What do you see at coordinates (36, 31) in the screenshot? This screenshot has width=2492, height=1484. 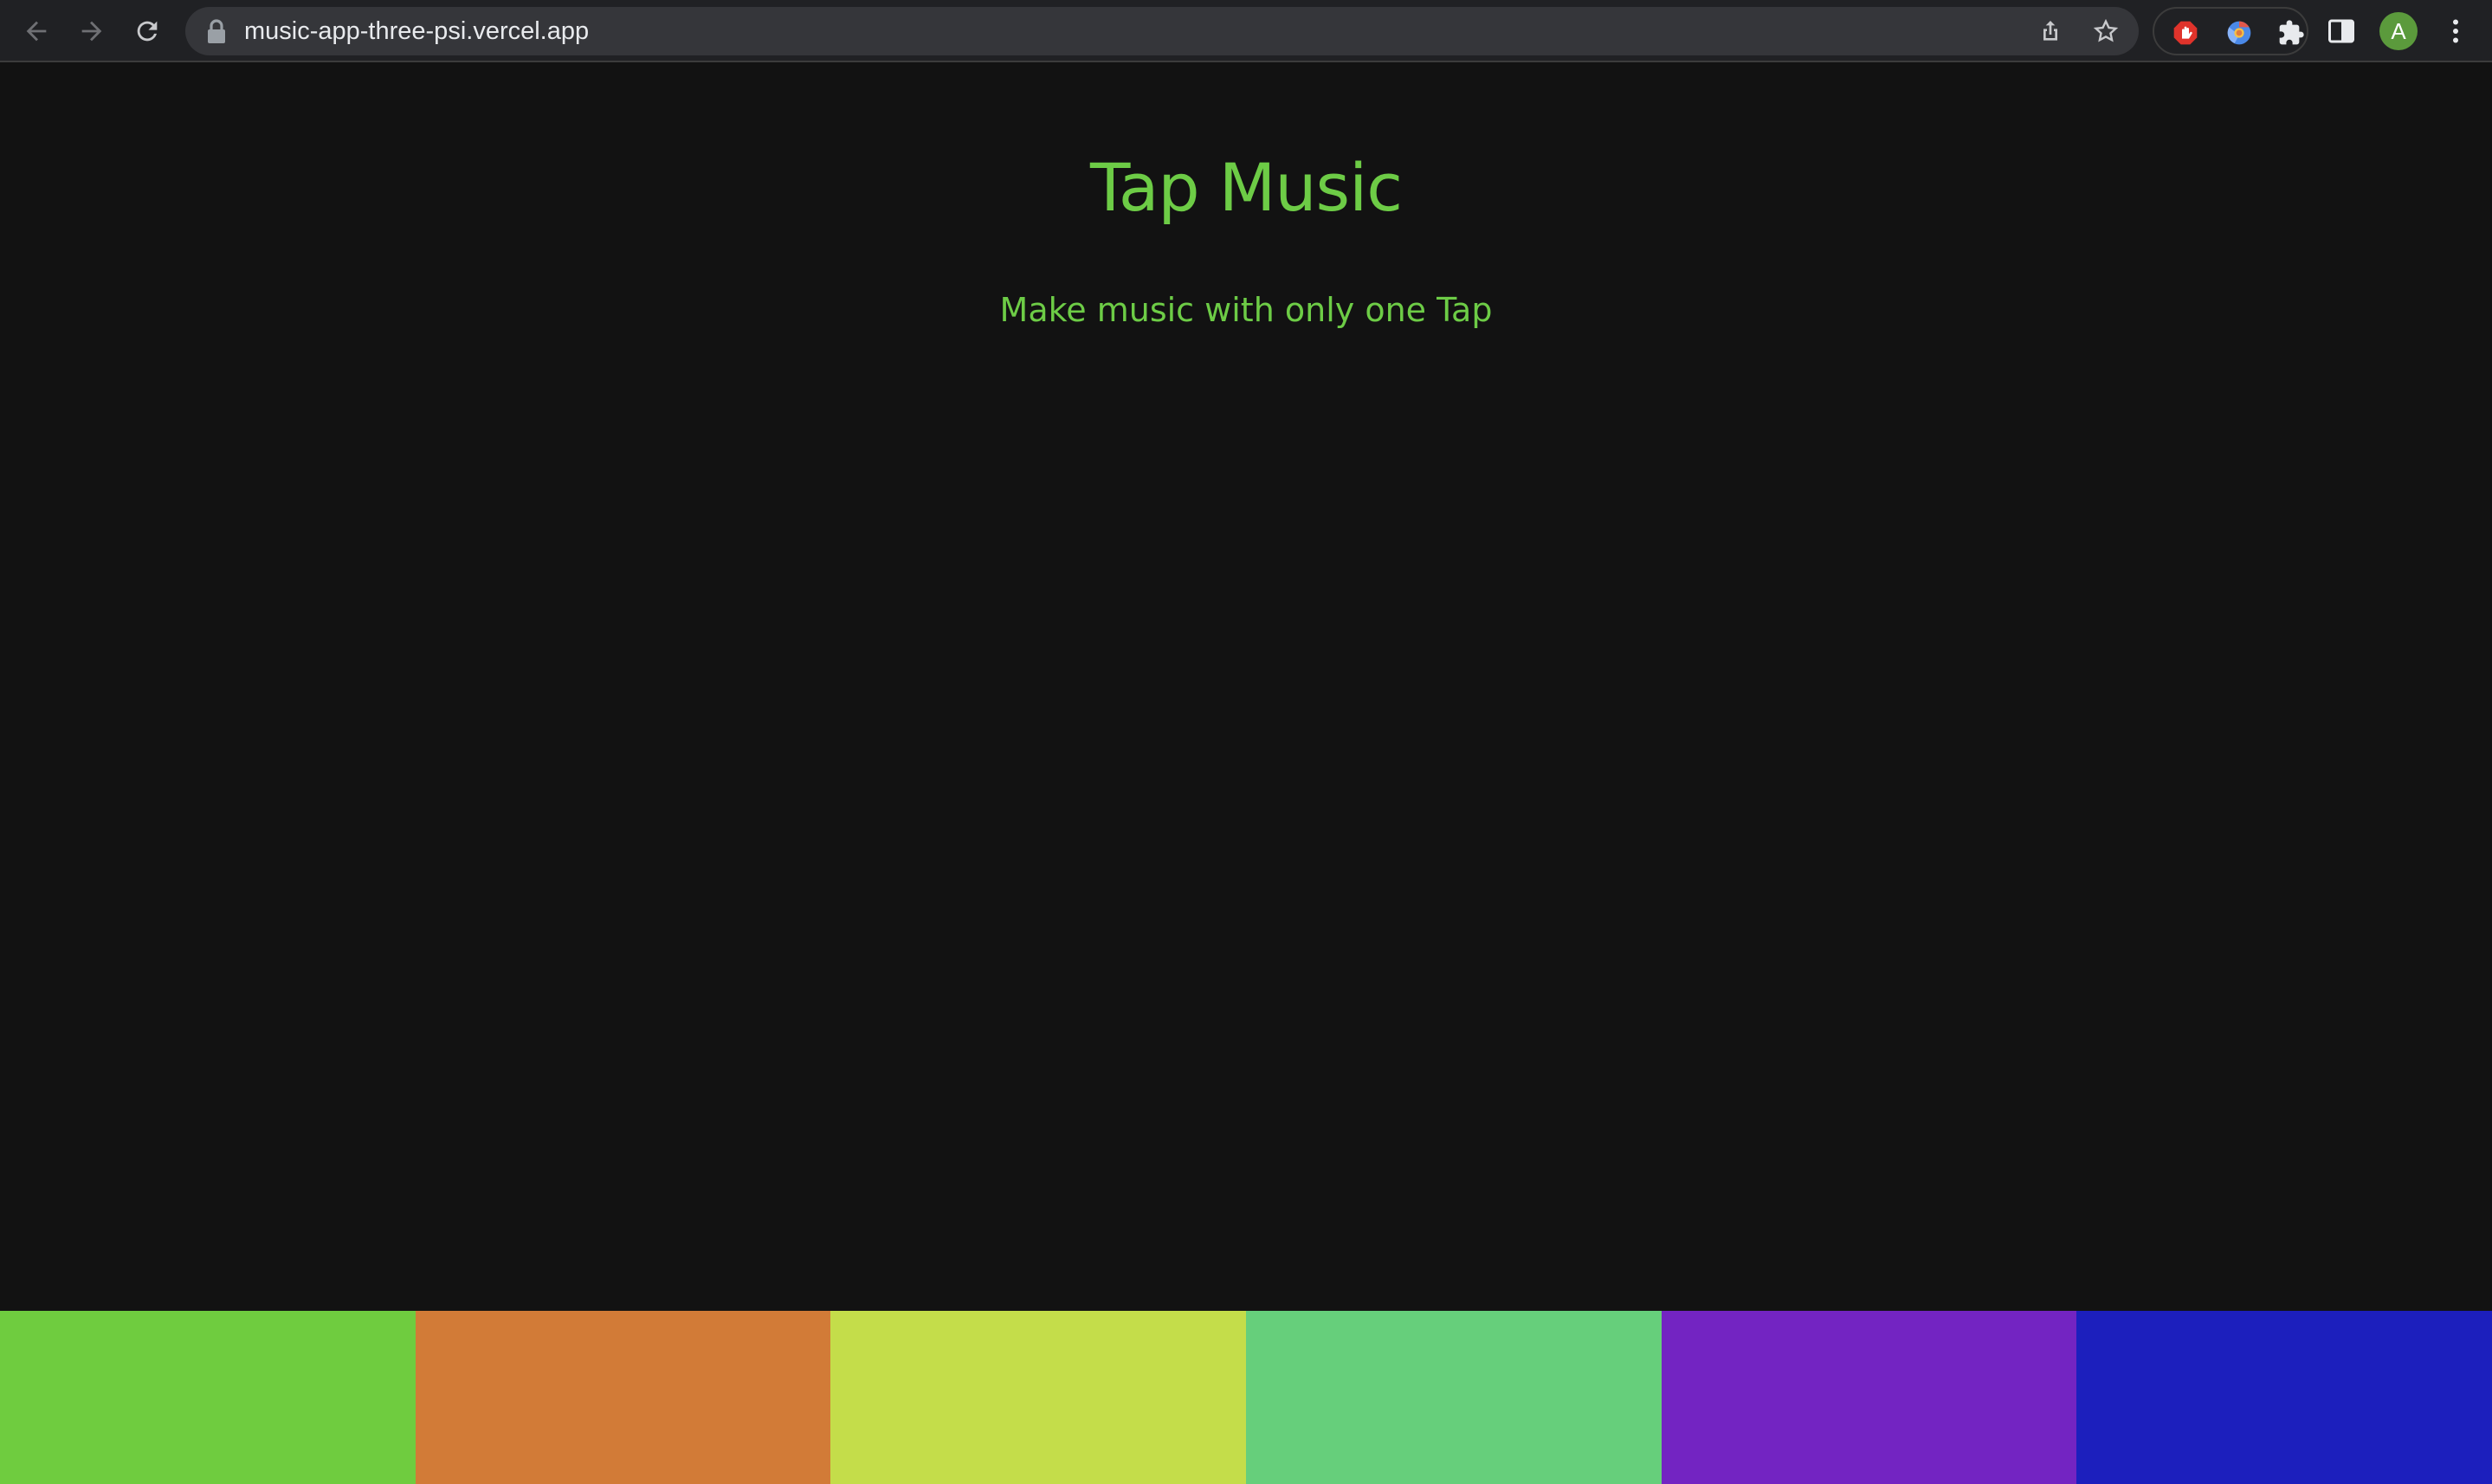 I see `back-arrow-icon` at bounding box center [36, 31].